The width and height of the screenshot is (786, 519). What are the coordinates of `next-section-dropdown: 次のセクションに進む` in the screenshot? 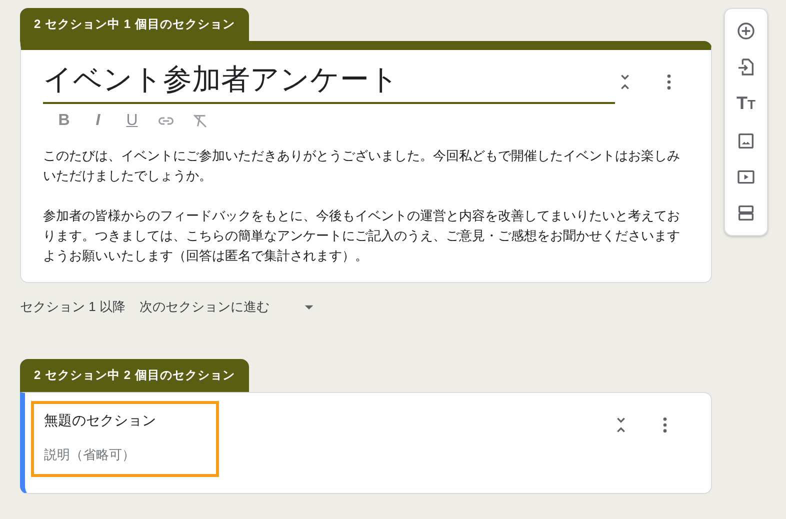 It's located at (229, 307).